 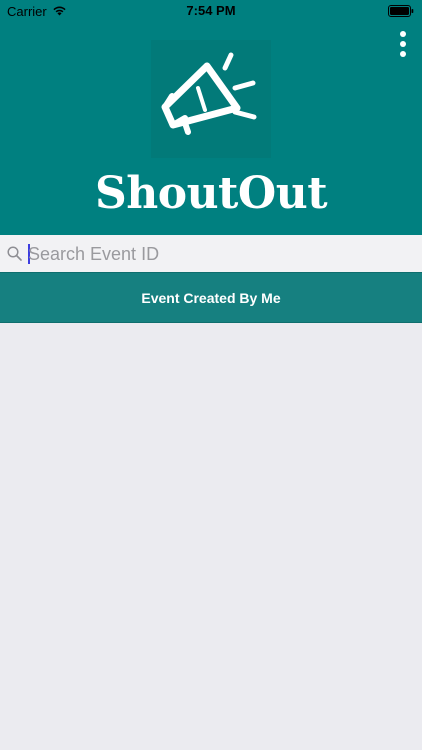 I want to click on status-bar: Carrier 7:54 PM, so click(x=211, y=11).